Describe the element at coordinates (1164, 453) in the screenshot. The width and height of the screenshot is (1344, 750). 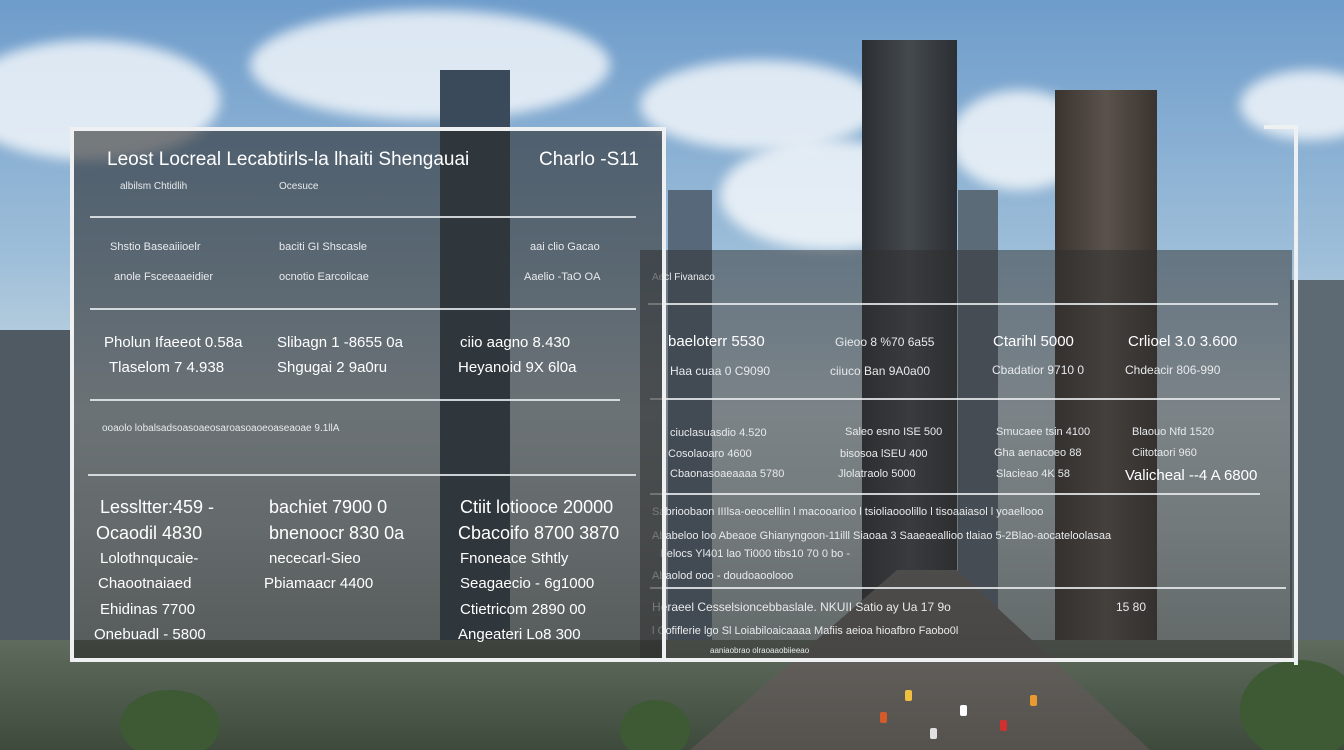
I see `cell: Ciitotaori 960` at that location.